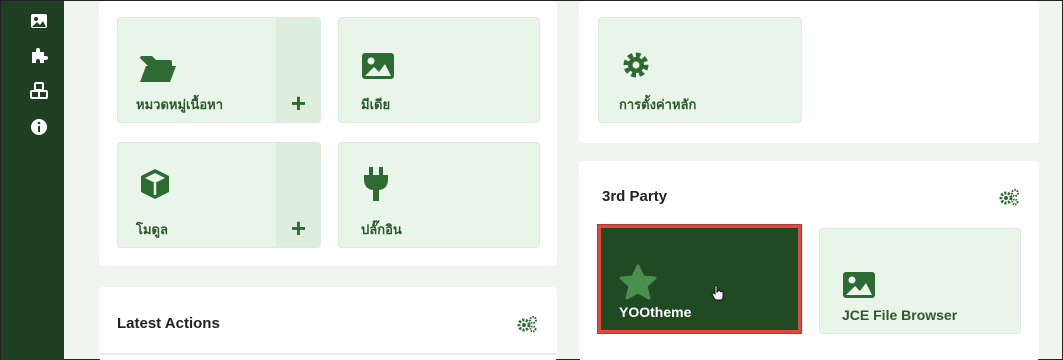 Image resolution: width=1063 pixels, height=360 pixels. Describe the element at coordinates (439, 70) in the screenshot. I see `media-tile: มีเดีย` at that location.